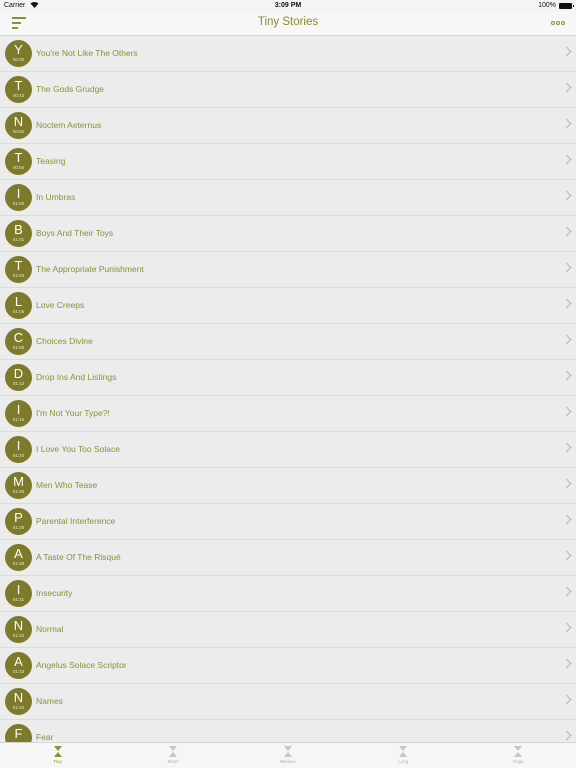  What do you see at coordinates (288, 126) in the screenshot?
I see `story-row: N 00:52 Noctem Aeternus` at bounding box center [288, 126].